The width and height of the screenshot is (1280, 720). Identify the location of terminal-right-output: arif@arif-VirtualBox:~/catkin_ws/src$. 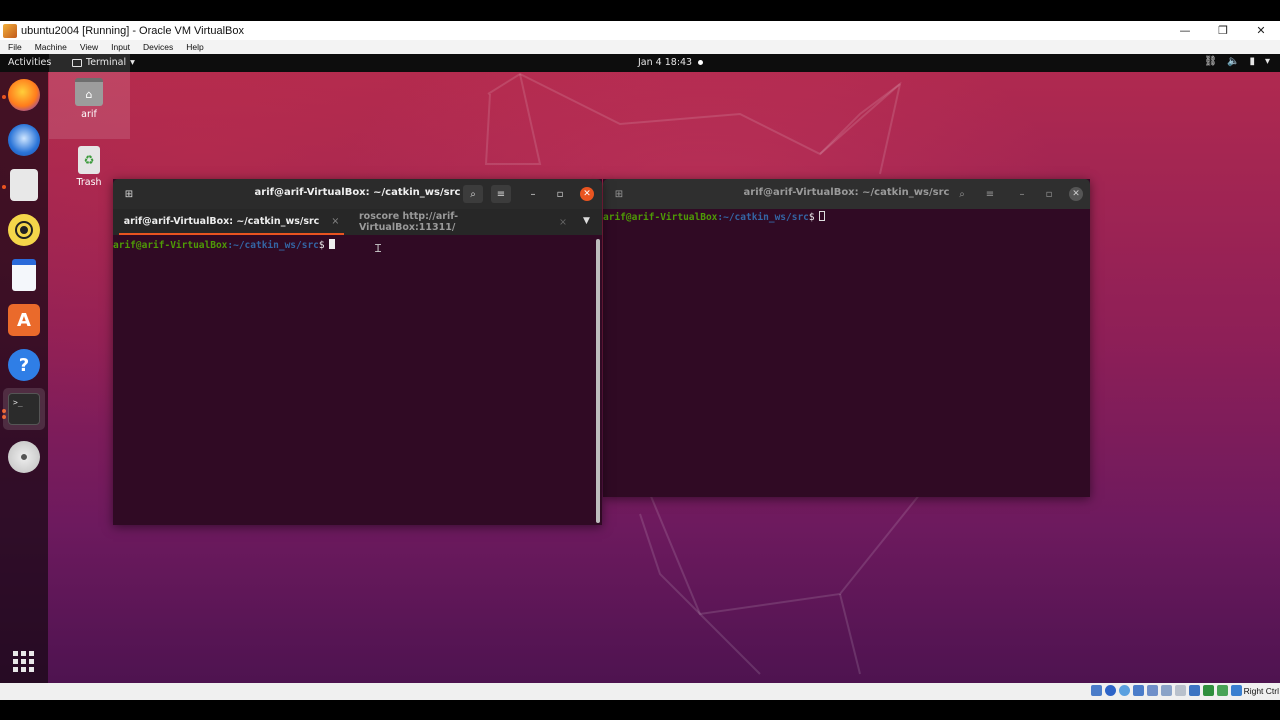
(846, 217).